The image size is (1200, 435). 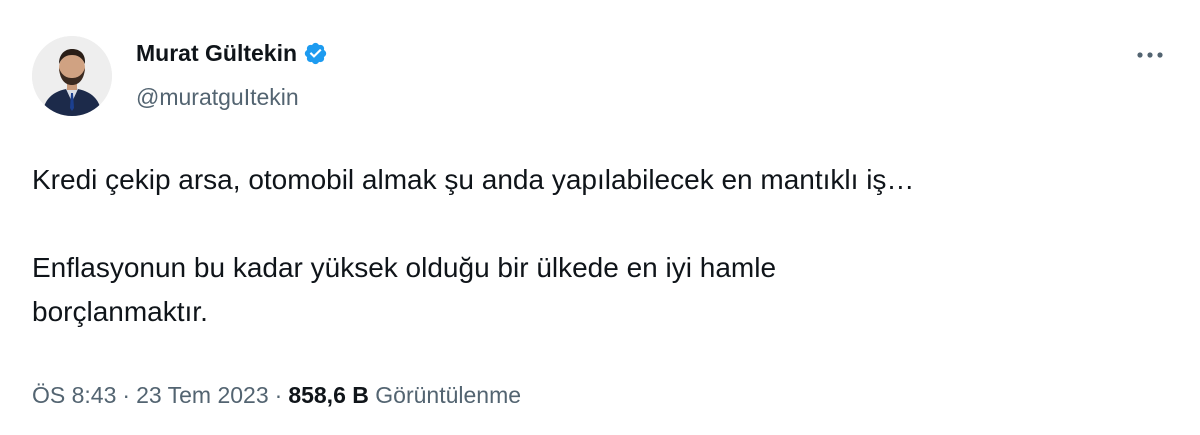 What do you see at coordinates (74, 395) in the screenshot?
I see `tweet-time: ÖS 8:43` at bounding box center [74, 395].